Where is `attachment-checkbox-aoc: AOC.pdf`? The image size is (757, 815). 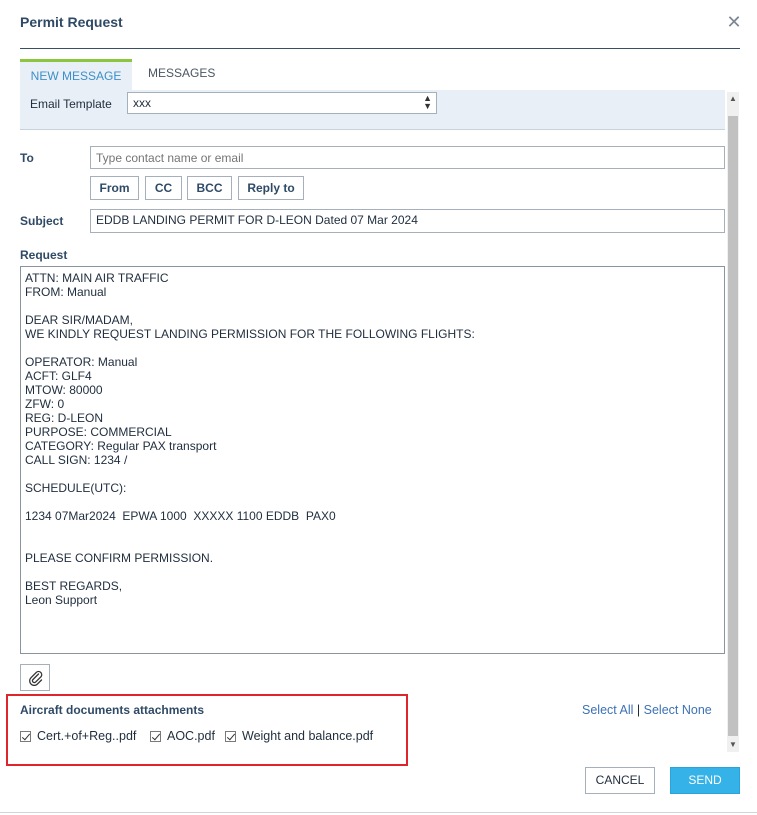 attachment-checkbox-aoc: AOC.pdf is located at coordinates (182, 736).